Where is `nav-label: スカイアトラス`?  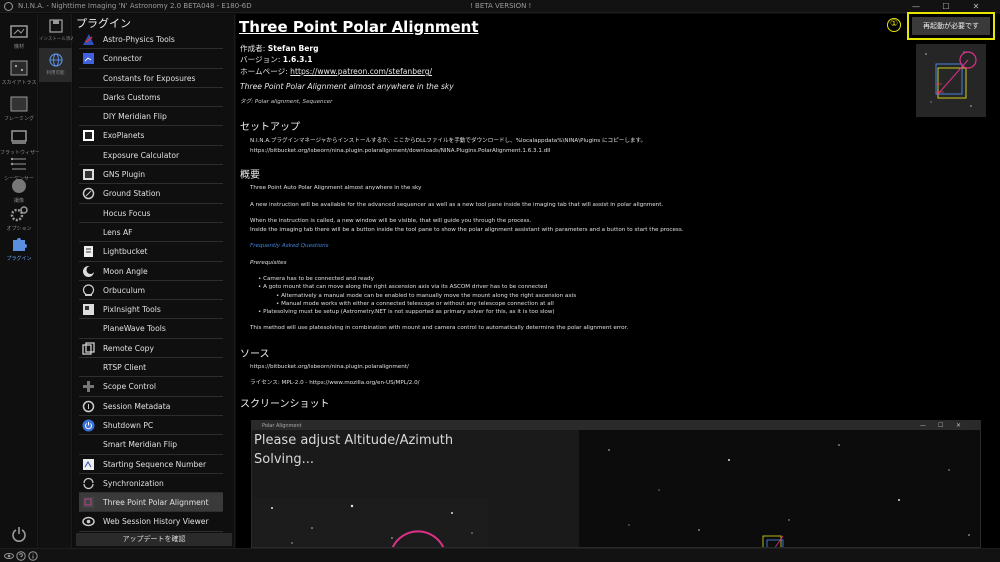
nav-label: スカイアトラス is located at coordinates (19, 83).